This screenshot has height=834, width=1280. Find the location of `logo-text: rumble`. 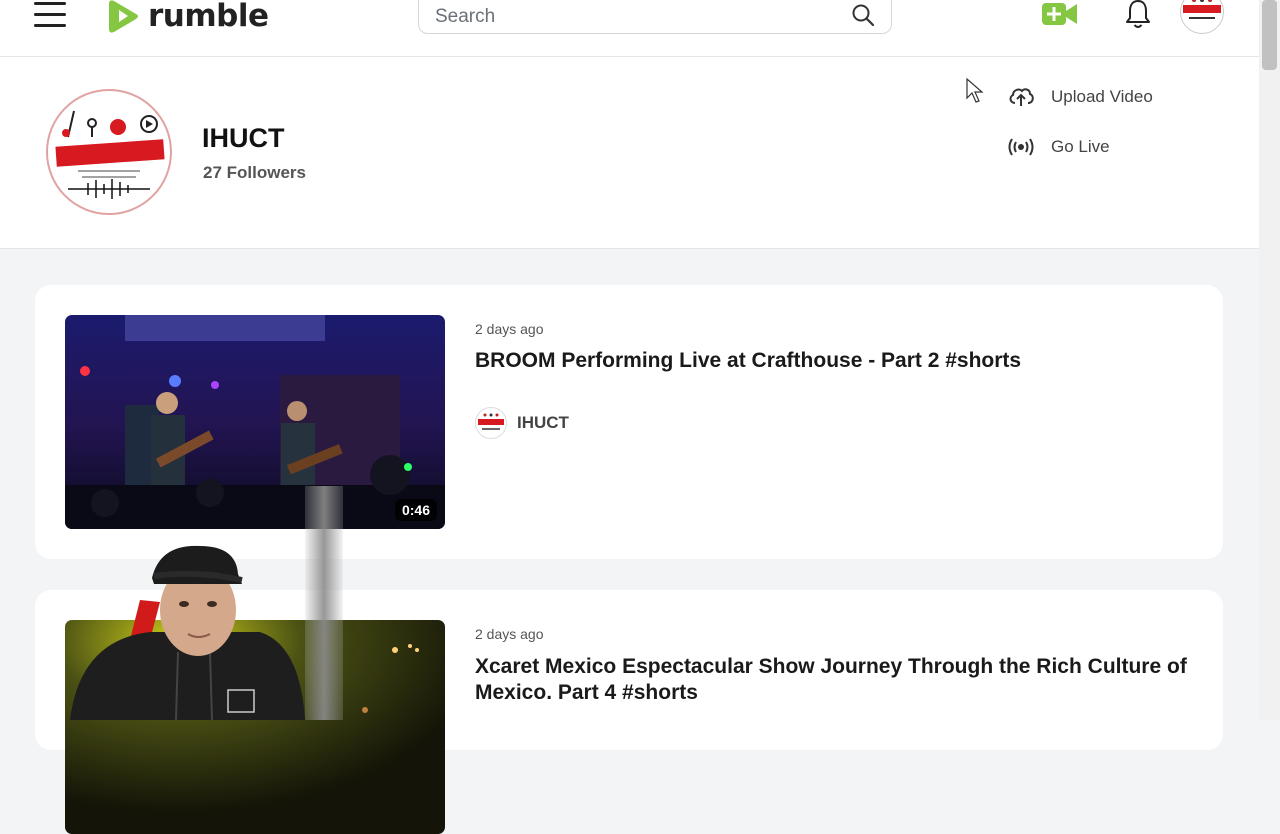

logo-text: rumble is located at coordinates (208, 17).